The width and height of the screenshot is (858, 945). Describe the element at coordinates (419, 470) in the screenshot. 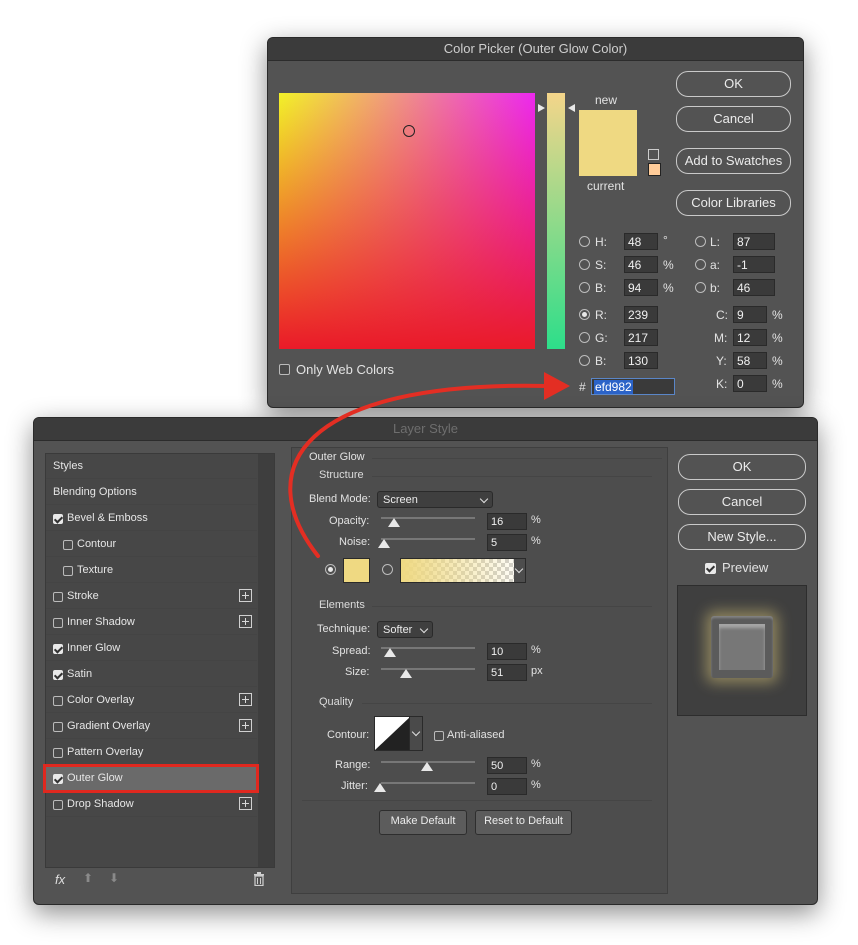

I see `annotation-arrow-line` at that location.